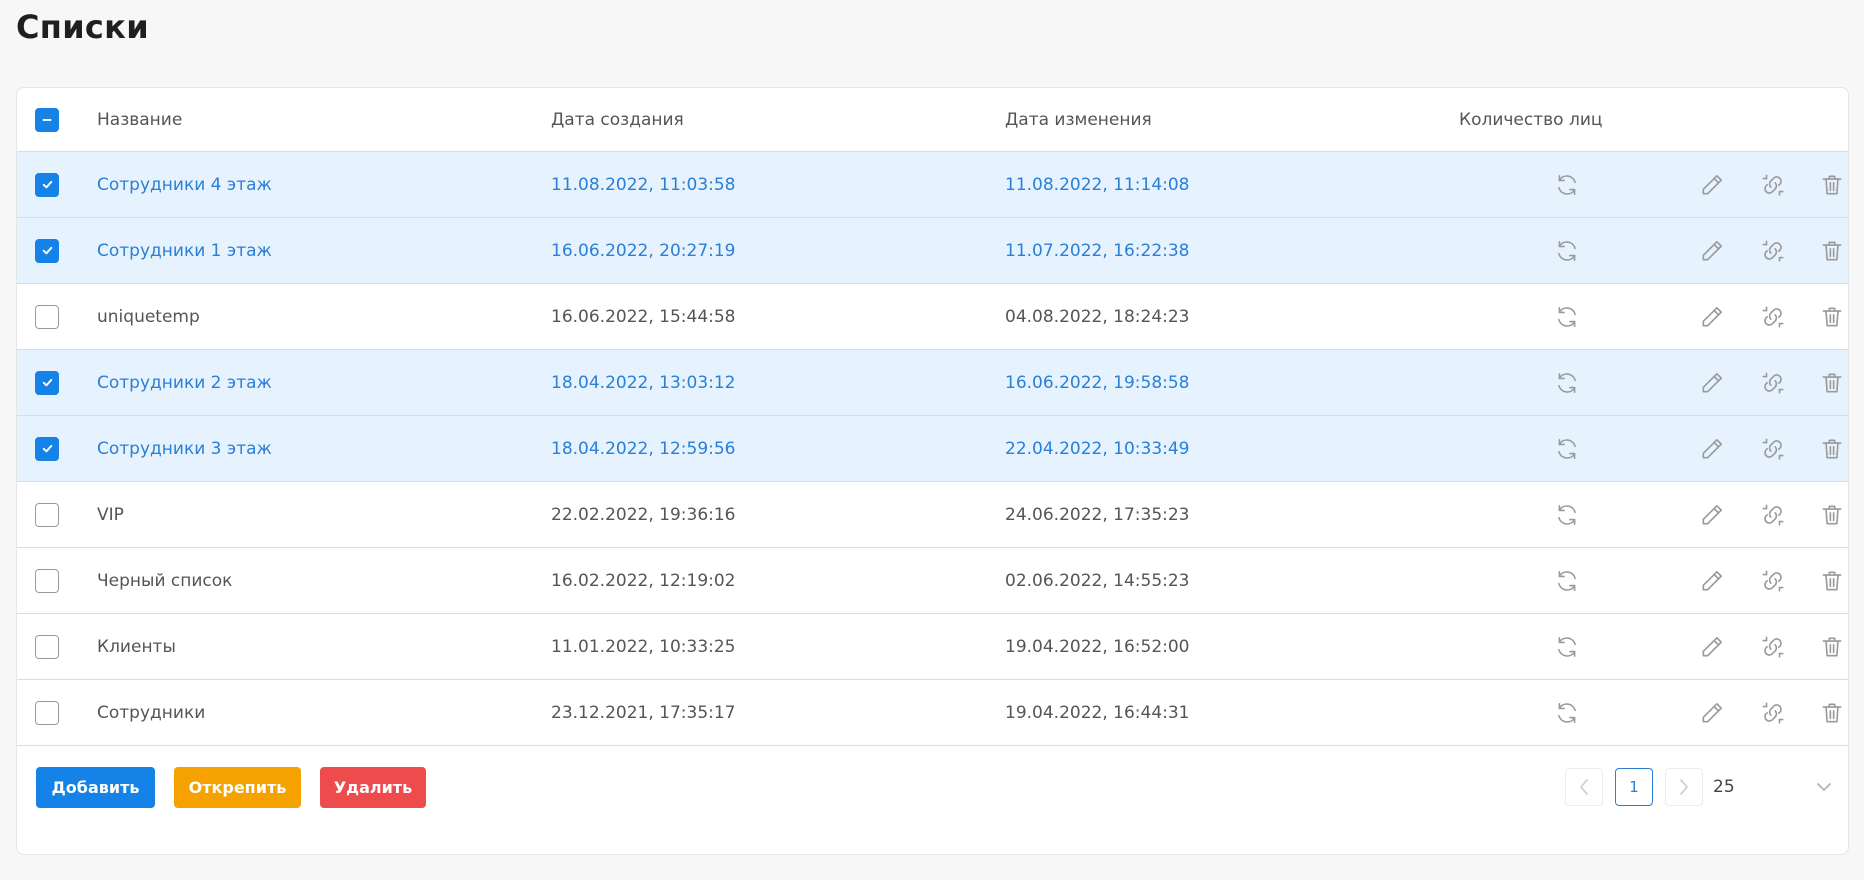 The image size is (1864, 880). What do you see at coordinates (1824, 787) in the screenshot?
I see `chevron-down-icon` at bounding box center [1824, 787].